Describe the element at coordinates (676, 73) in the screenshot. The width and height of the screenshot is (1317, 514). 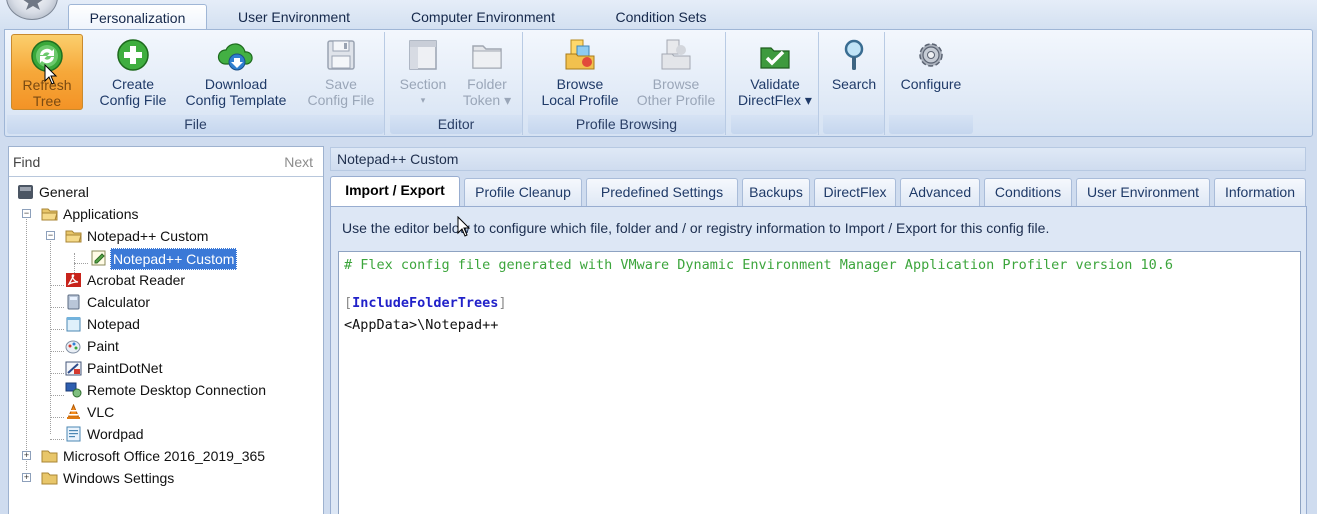
I see `browse-other-profile-button: Browse Other Profile` at that location.